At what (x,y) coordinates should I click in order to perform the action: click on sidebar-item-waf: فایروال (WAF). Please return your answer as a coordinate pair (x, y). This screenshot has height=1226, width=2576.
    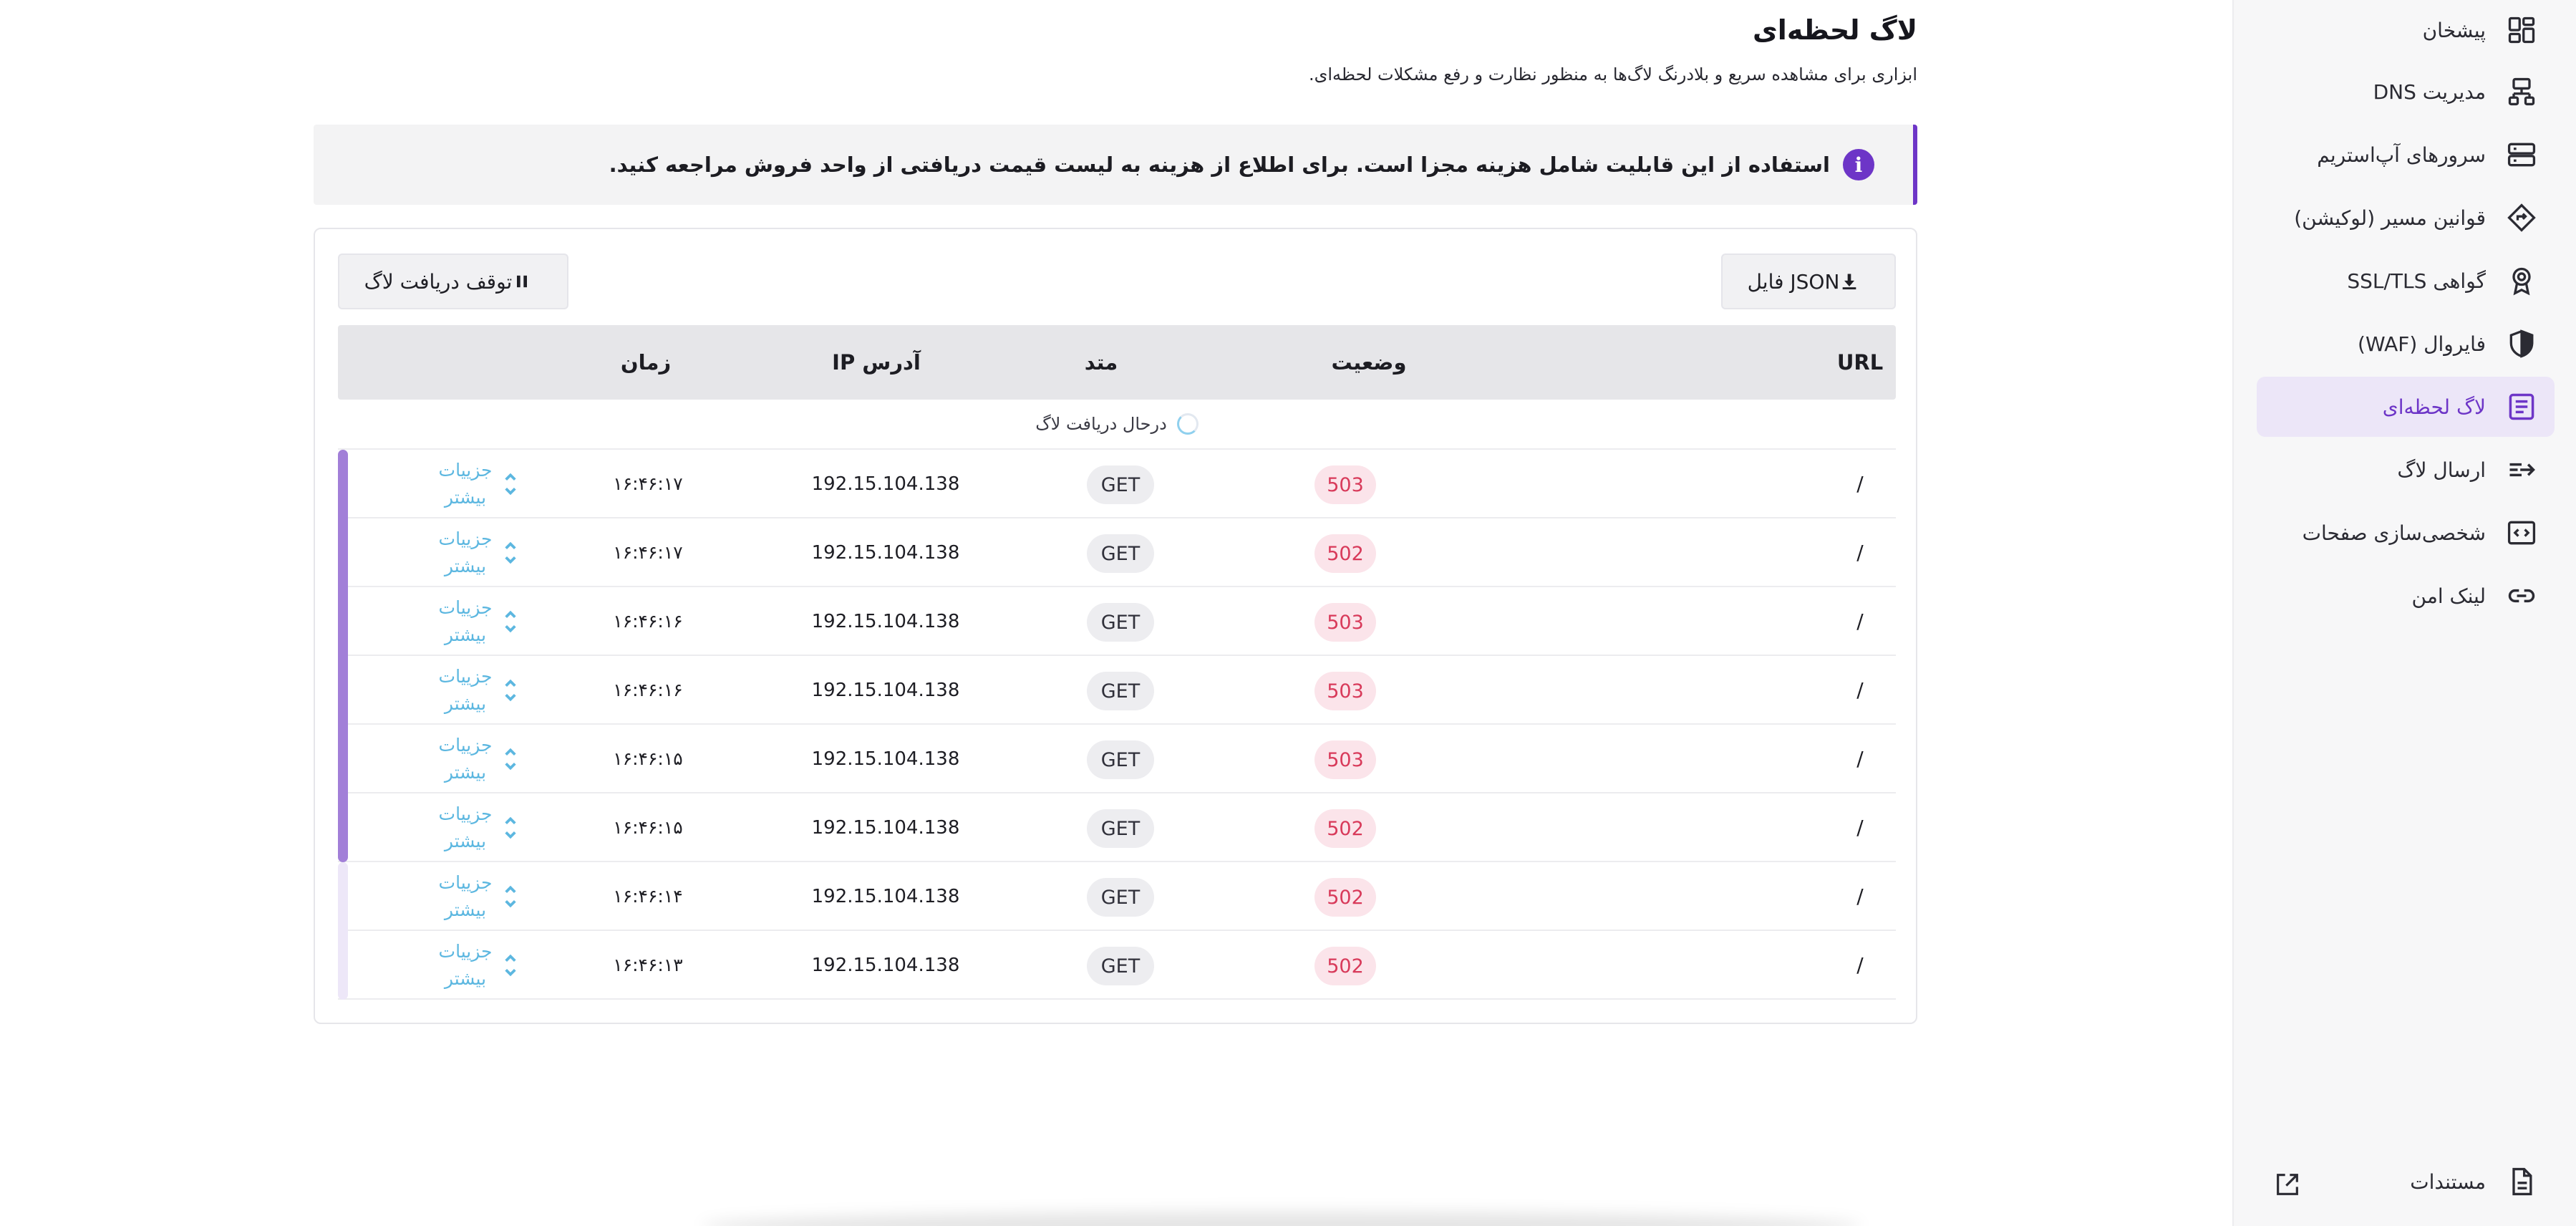
    Looking at the image, I should click on (2406, 344).